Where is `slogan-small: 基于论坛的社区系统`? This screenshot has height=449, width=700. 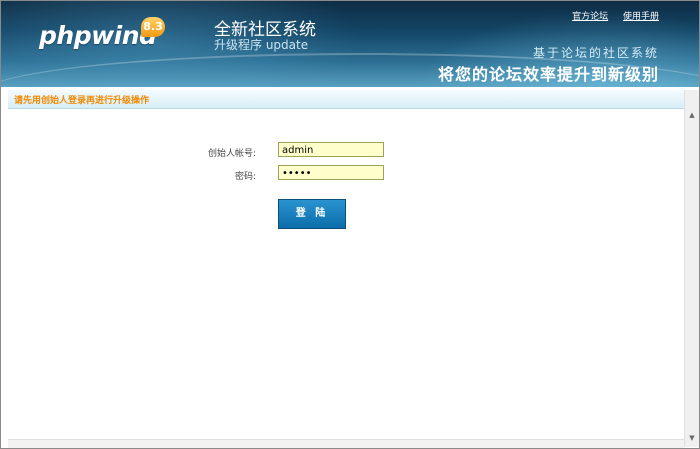
slogan-small: 基于论坛的社区系统 is located at coordinates (595, 53).